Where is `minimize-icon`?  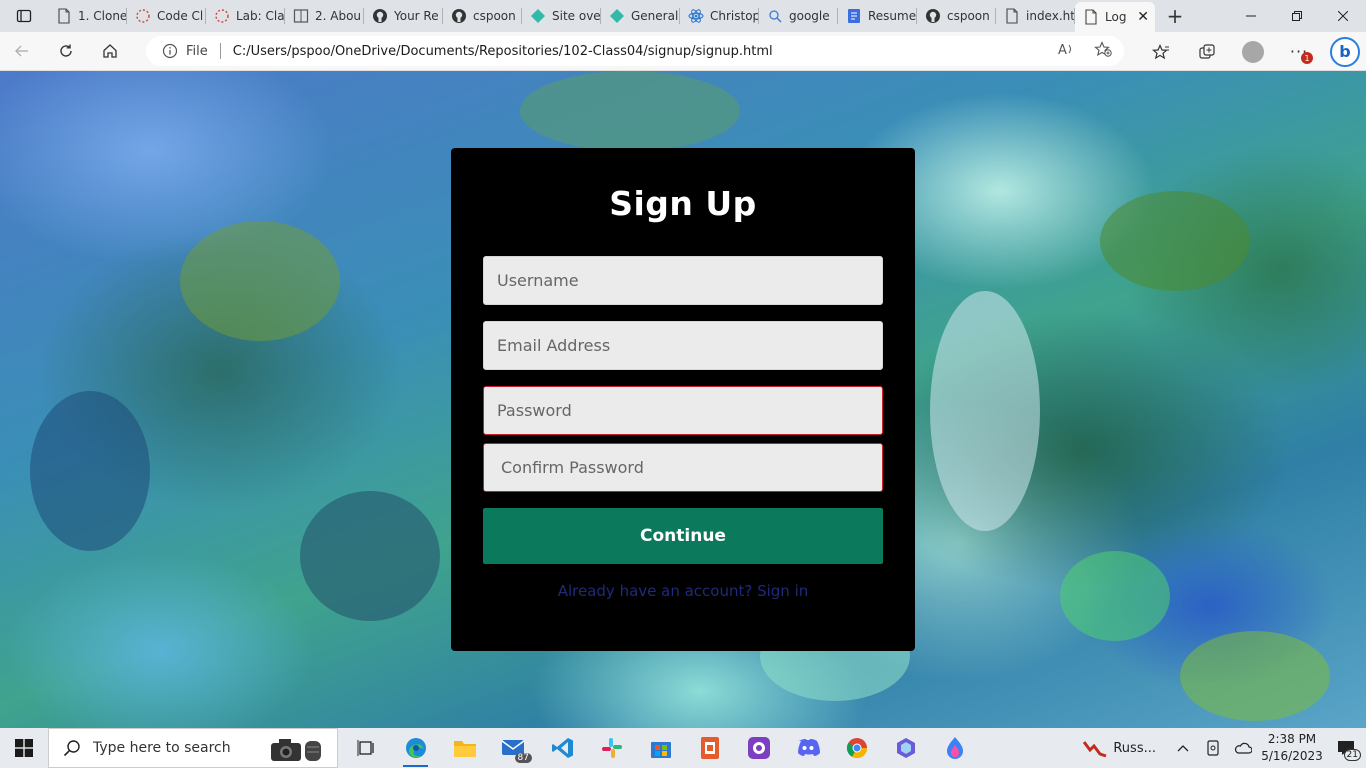
minimize-icon is located at coordinates (1251, 16).